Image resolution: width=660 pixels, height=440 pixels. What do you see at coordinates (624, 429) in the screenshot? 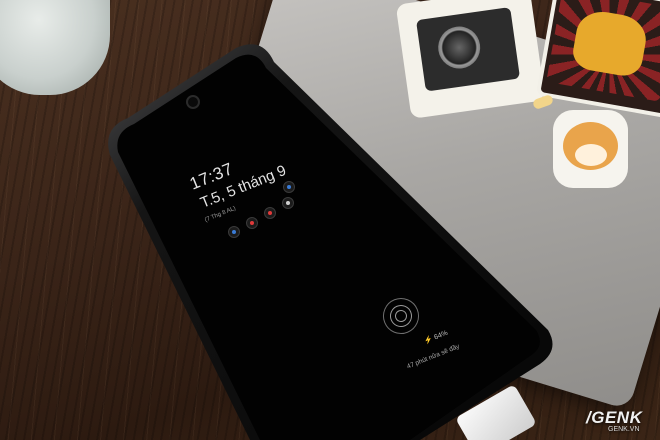
I see `genk-url: GENK.VN` at bounding box center [624, 429].